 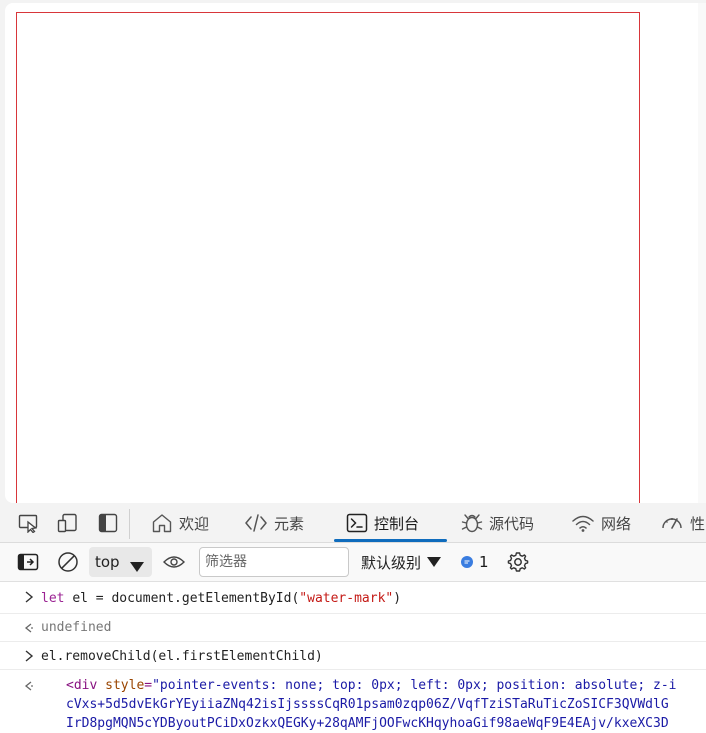 I want to click on wifi-icon, so click(x=583, y=523).